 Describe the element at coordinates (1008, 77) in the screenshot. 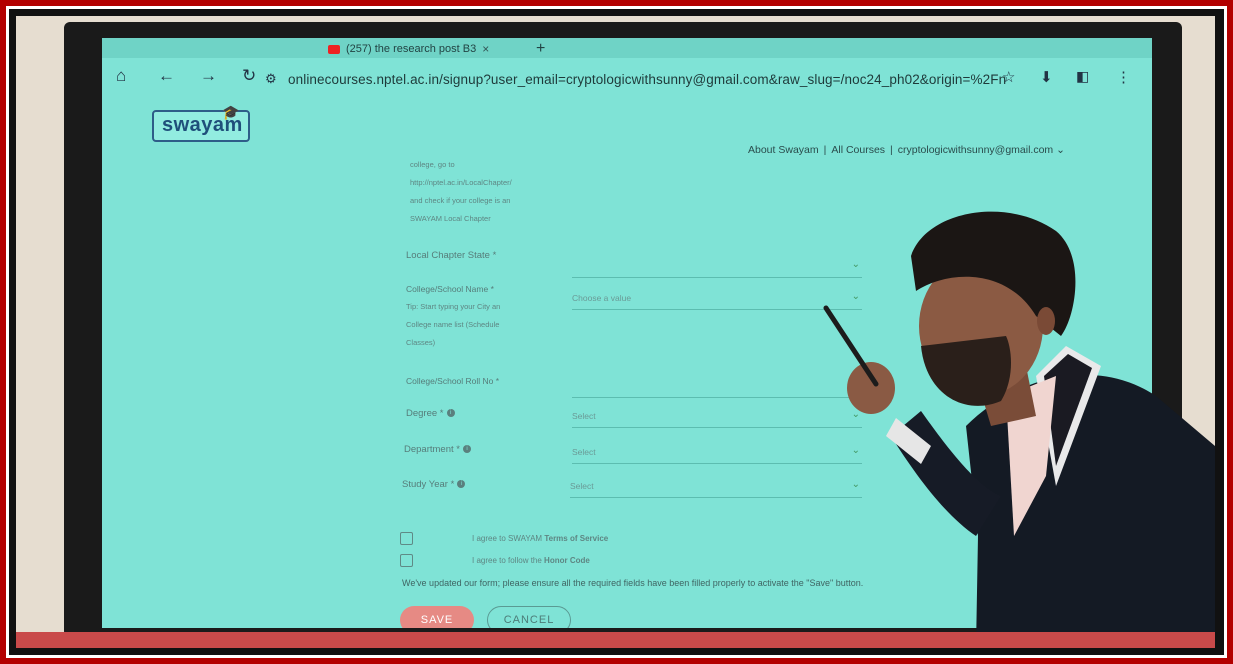

I see `bookmark-star-icon: ☆` at that location.